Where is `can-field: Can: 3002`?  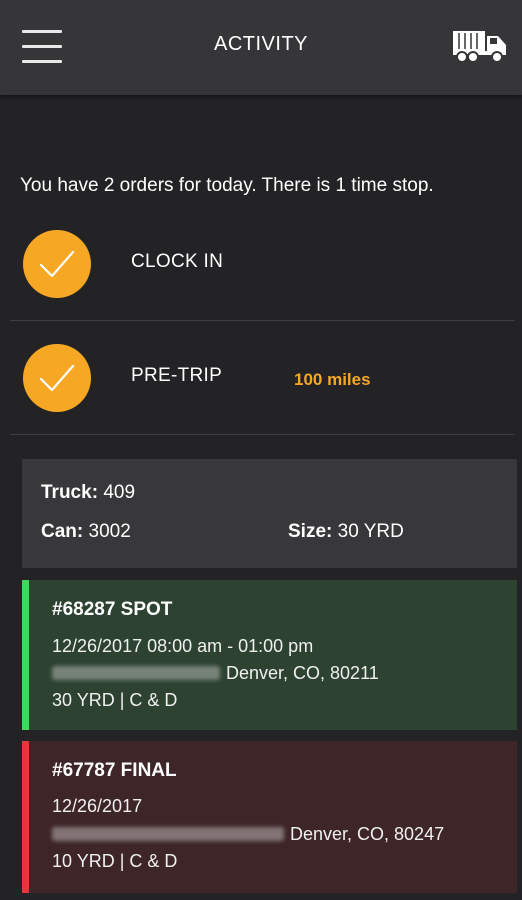 can-field: Can: 3002 is located at coordinates (86, 532).